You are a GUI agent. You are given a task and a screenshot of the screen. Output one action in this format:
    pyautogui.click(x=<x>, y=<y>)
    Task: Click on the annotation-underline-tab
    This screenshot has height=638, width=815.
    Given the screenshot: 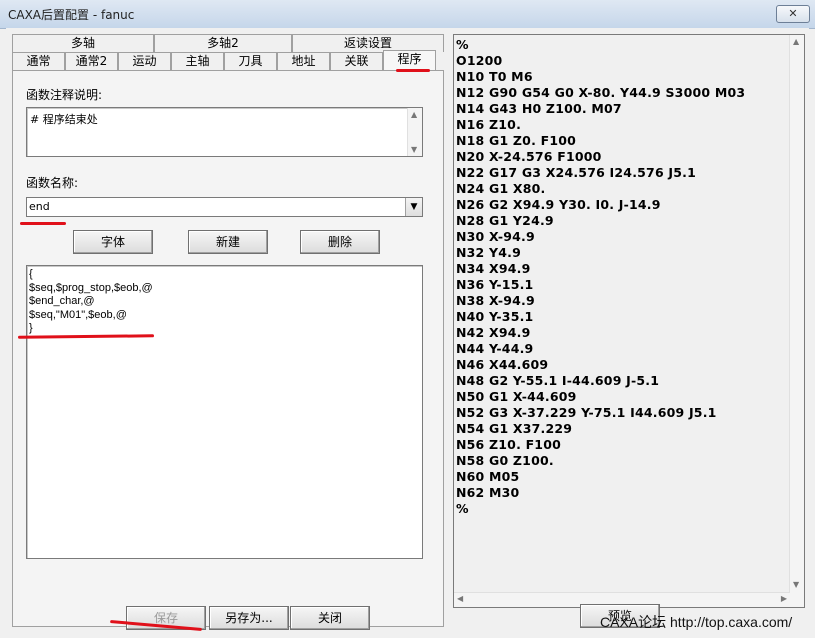 What is the action you would take?
    pyautogui.click(x=413, y=70)
    